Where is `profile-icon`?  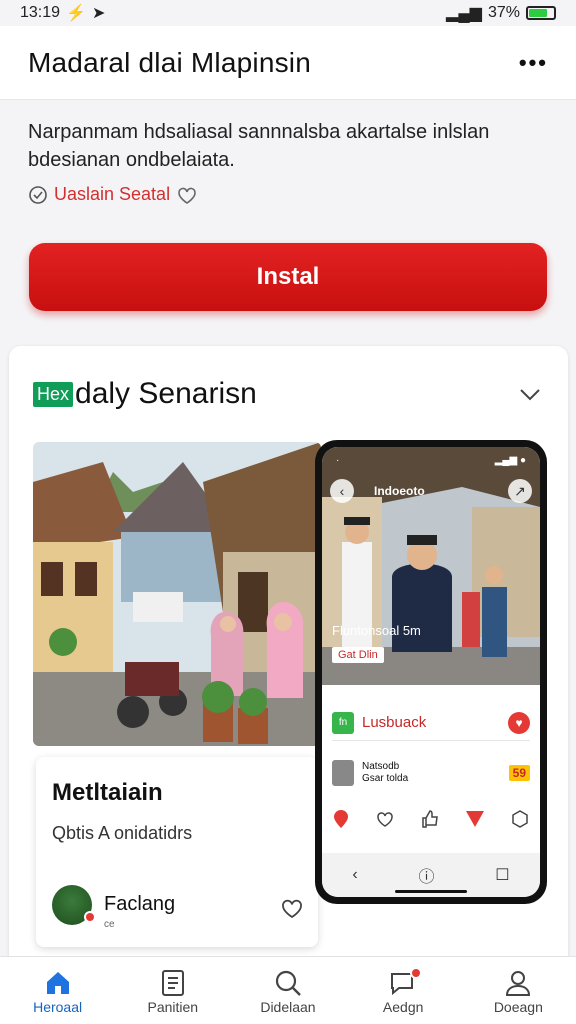 profile-icon is located at coordinates (518, 983).